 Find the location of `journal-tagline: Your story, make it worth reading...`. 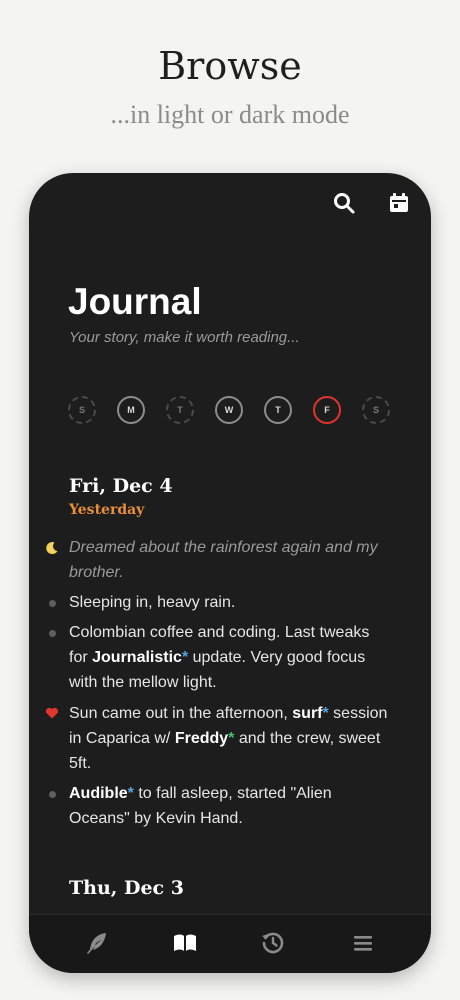

journal-tagline: Your story, make it worth reading... is located at coordinates (184, 337).